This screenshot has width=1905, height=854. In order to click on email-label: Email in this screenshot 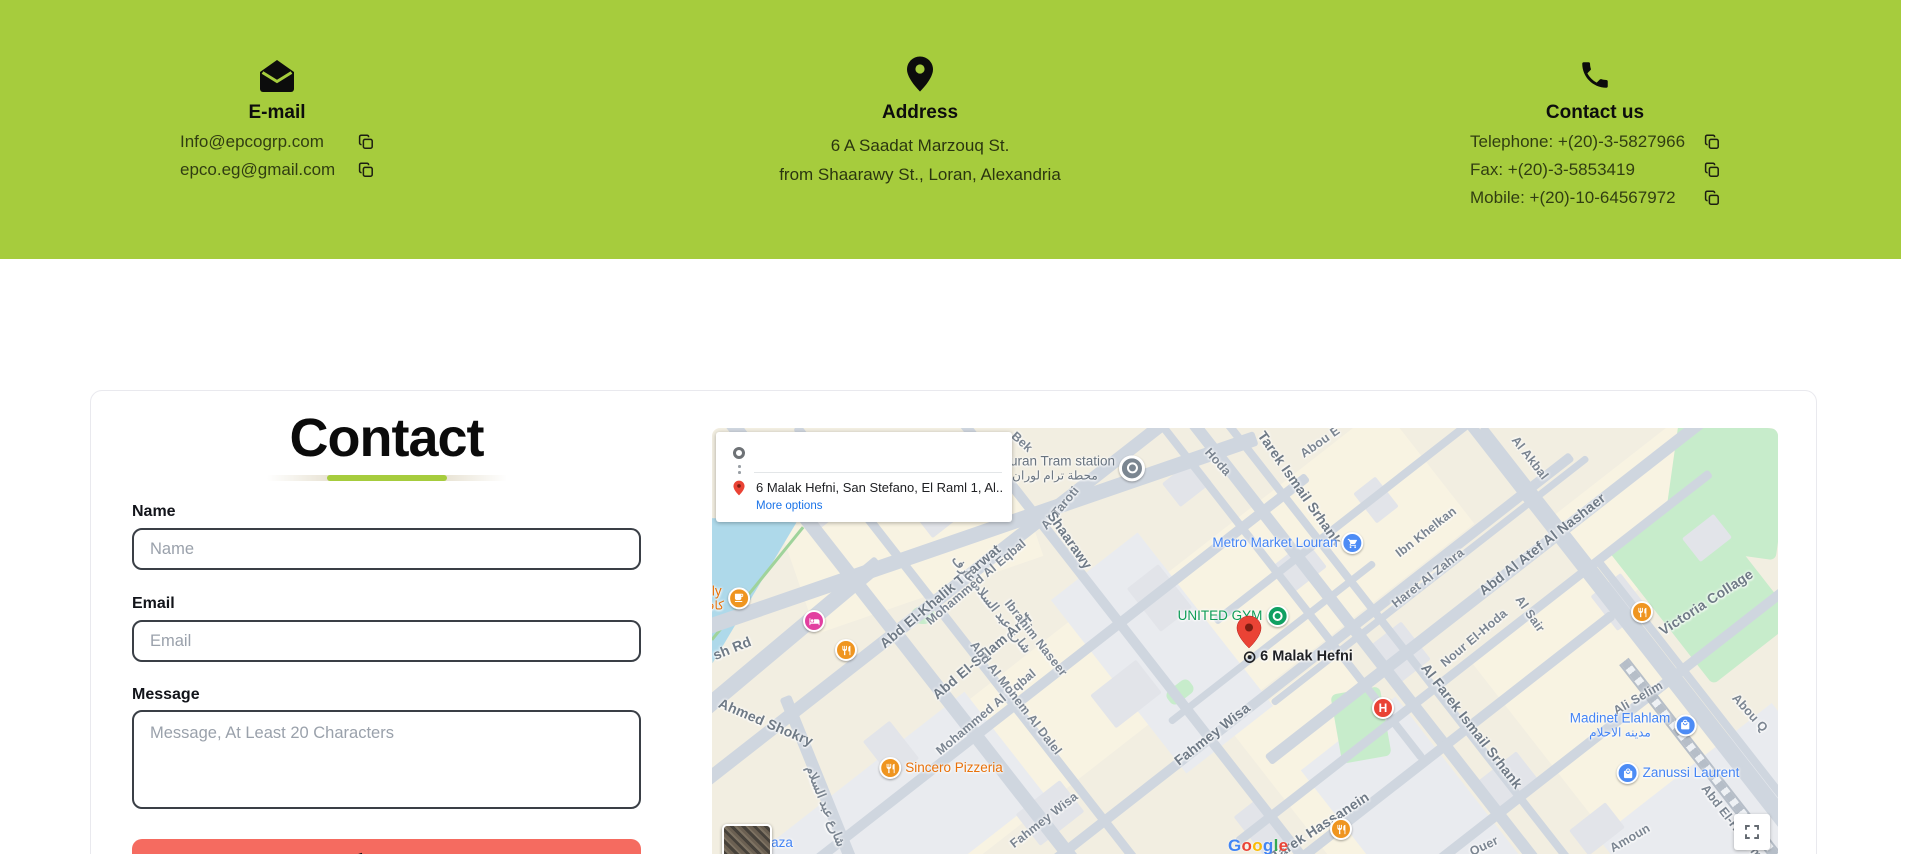, I will do `click(153, 603)`.